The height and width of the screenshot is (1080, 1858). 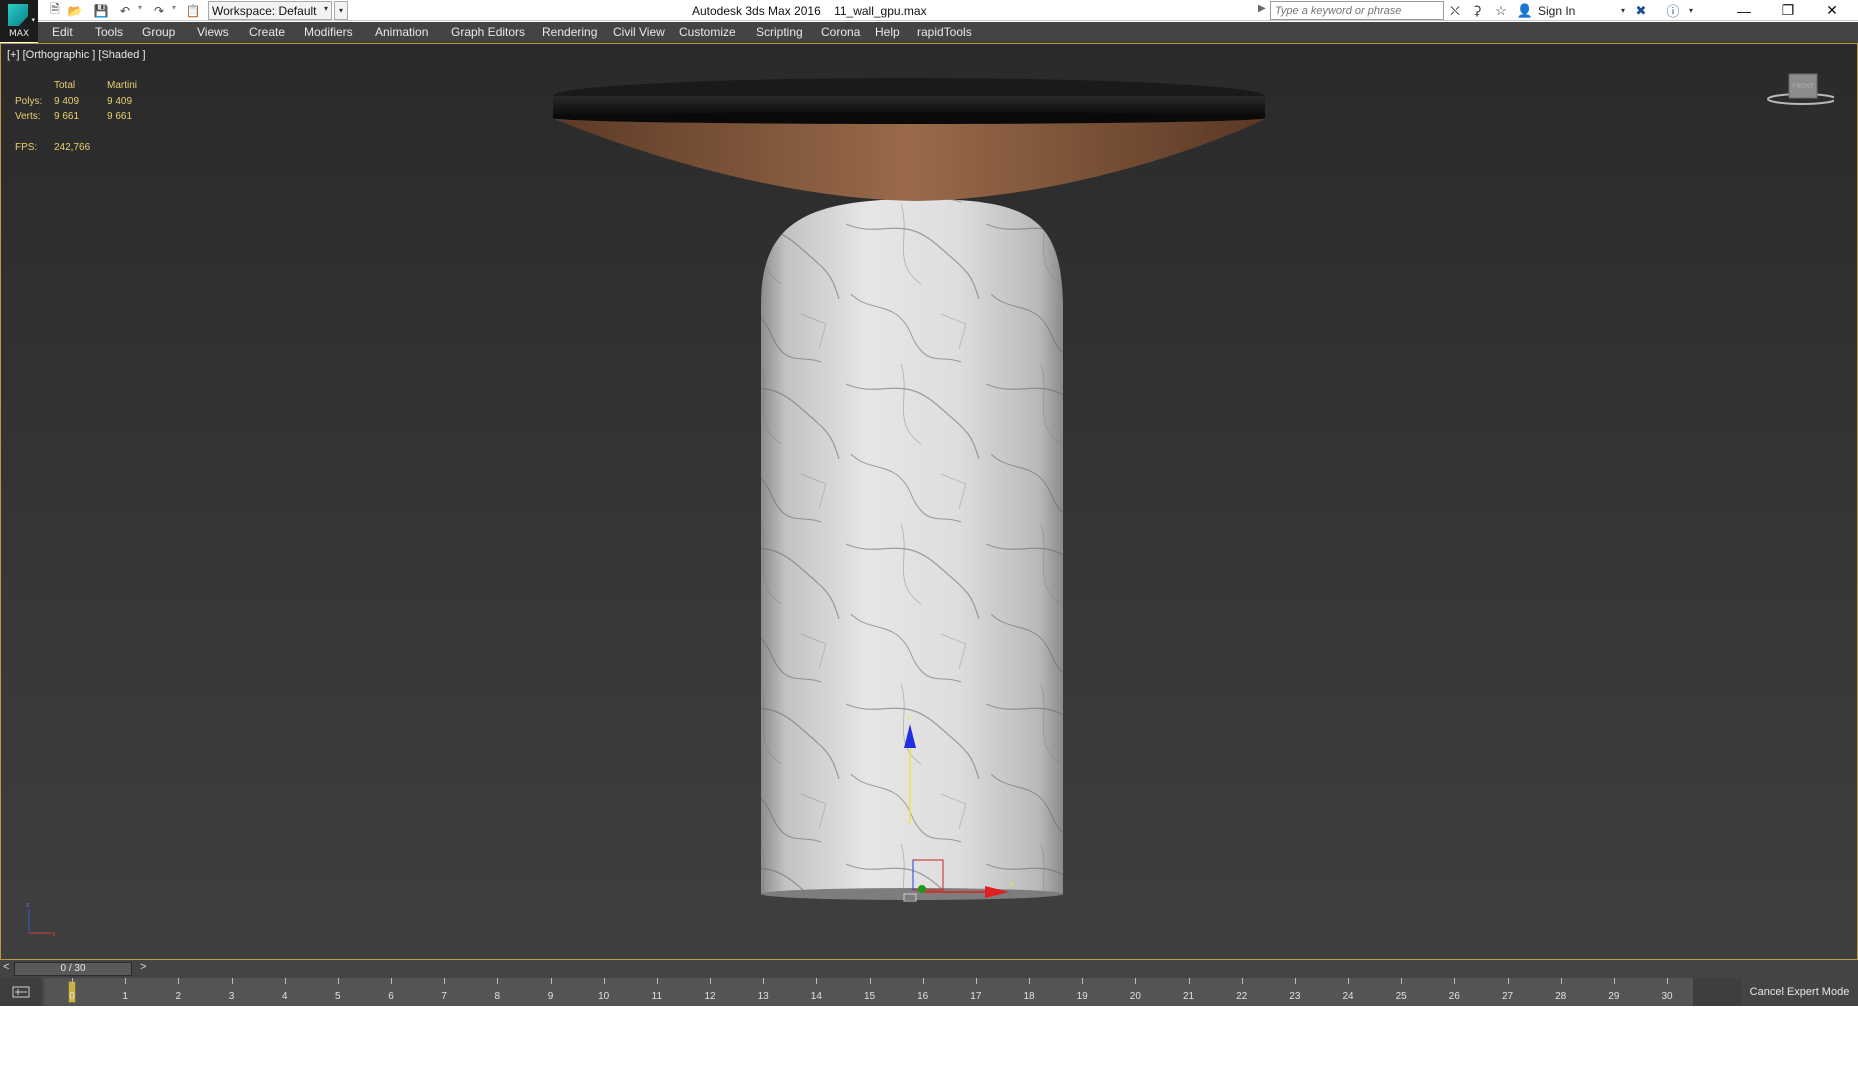 I want to click on project-folder-icon: 📋, so click(x=193, y=10).